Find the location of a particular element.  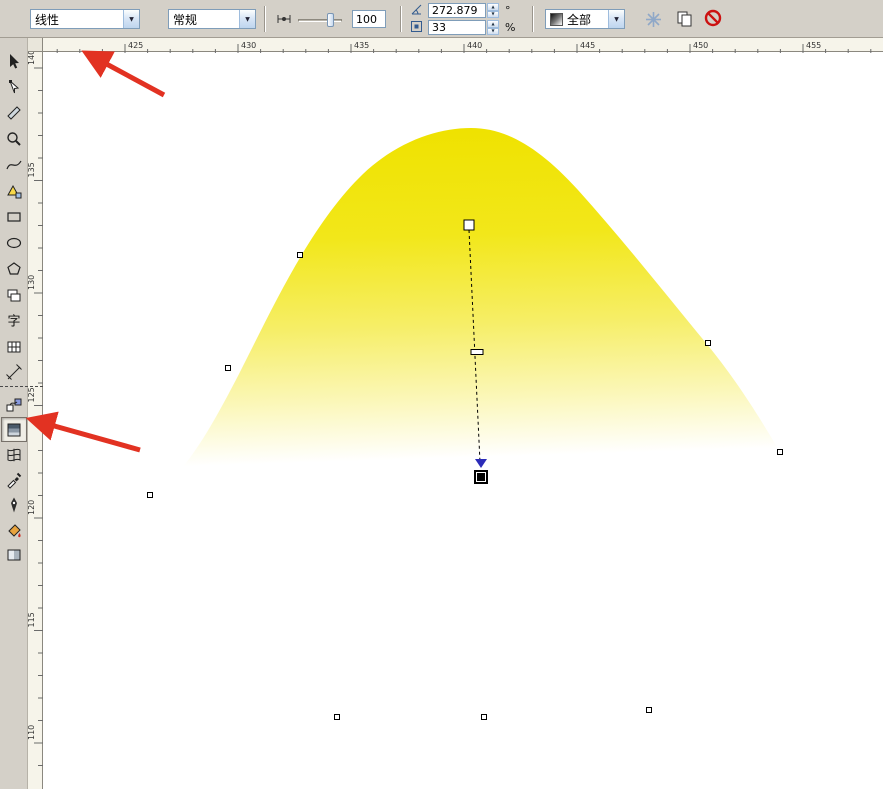

ellipse-tool is located at coordinates (14, 243).